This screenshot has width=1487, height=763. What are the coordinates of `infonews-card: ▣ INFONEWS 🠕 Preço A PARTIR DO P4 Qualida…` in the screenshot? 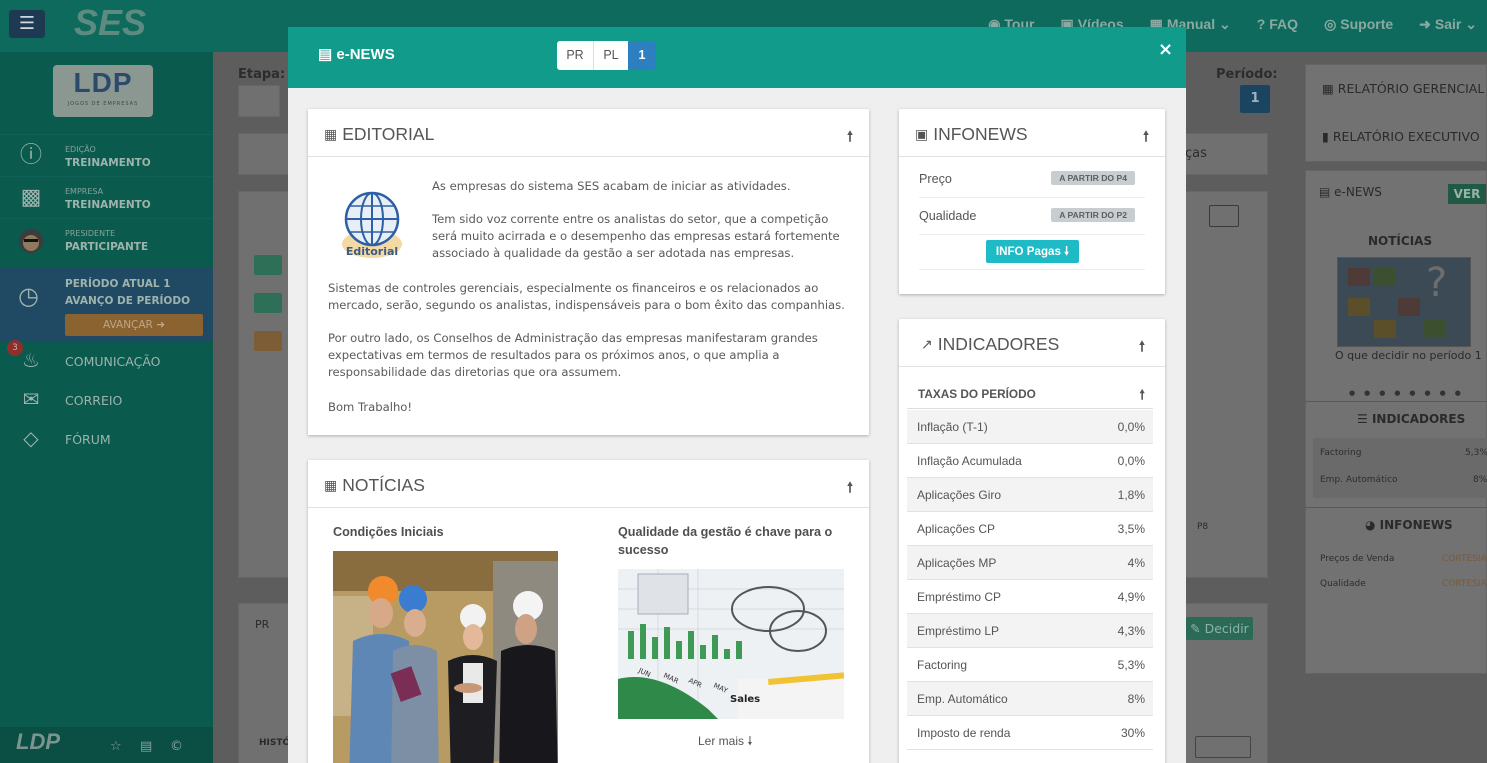 It's located at (1032, 201).